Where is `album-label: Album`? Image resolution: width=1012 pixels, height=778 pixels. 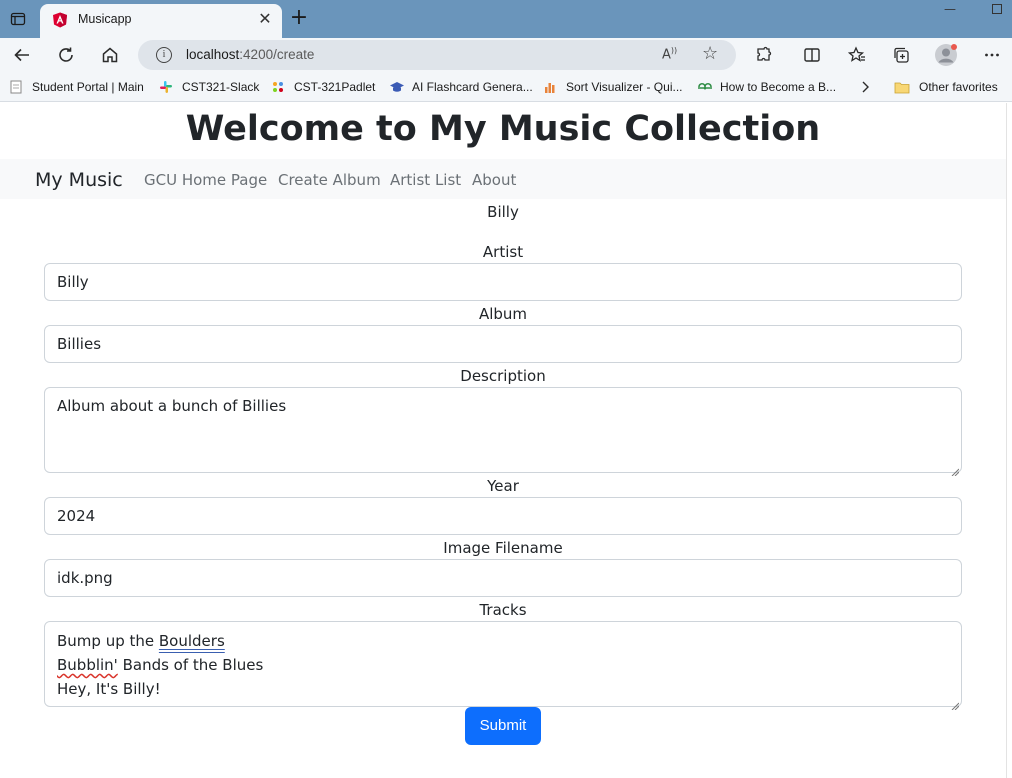 album-label: Album is located at coordinates (503, 314).